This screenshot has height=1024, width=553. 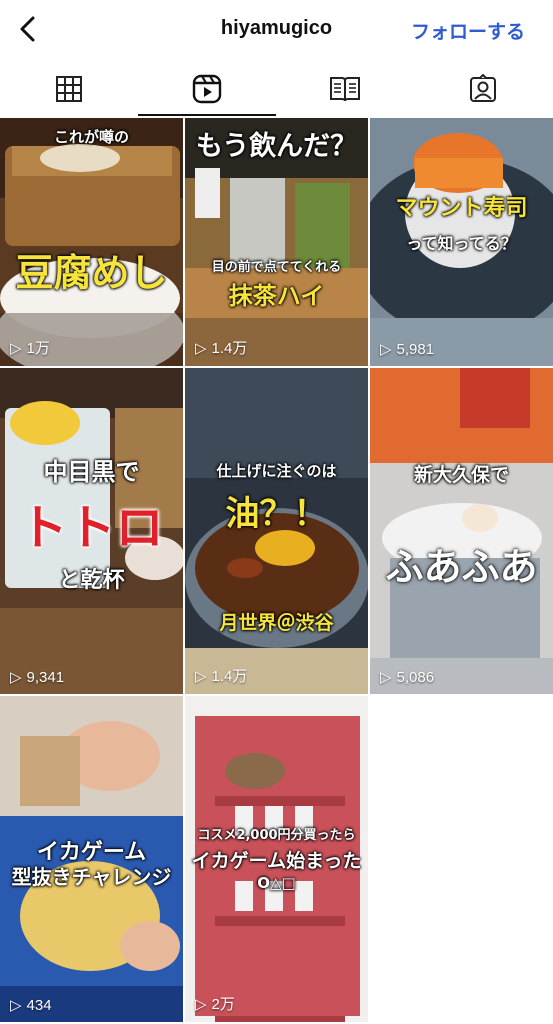 What do you see at coordinates (276, 30) in the screenshot?
I see `profile-header: hiyamugico フォローする` at bounding box center [276, 30].